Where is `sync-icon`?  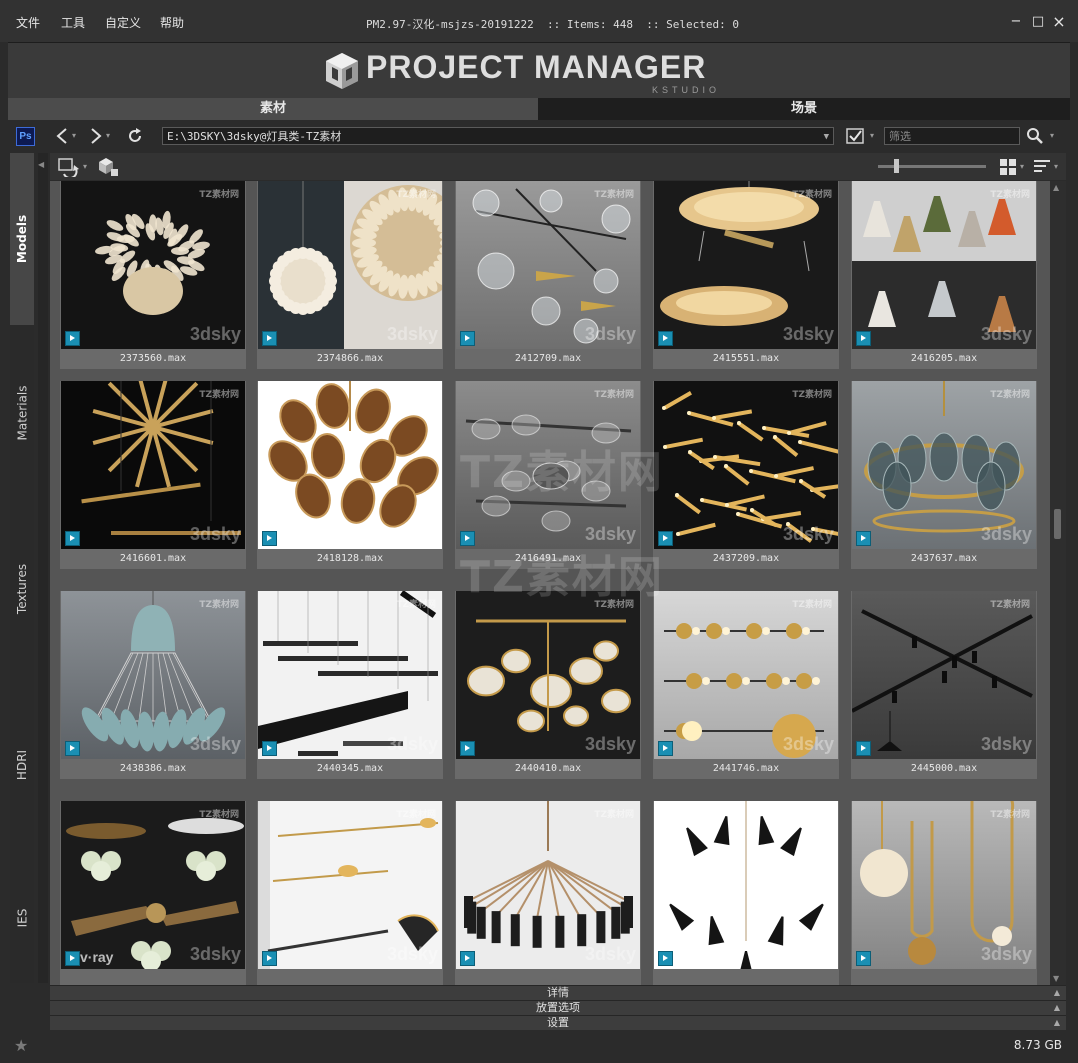 sync-icon is located at coordinates (69, 167).